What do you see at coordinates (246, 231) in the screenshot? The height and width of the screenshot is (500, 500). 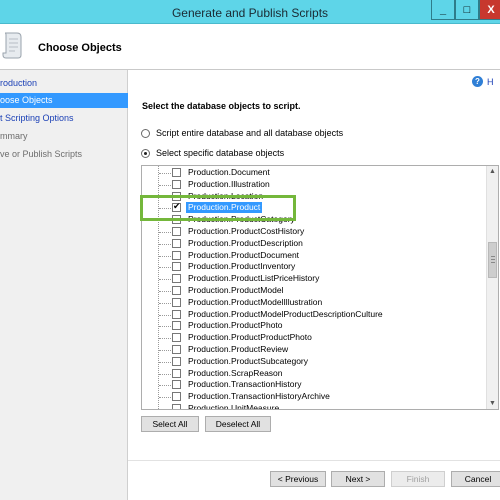 I see `tree-item-label: Production.ProductCostHistory` at bounding box center [246, 231].